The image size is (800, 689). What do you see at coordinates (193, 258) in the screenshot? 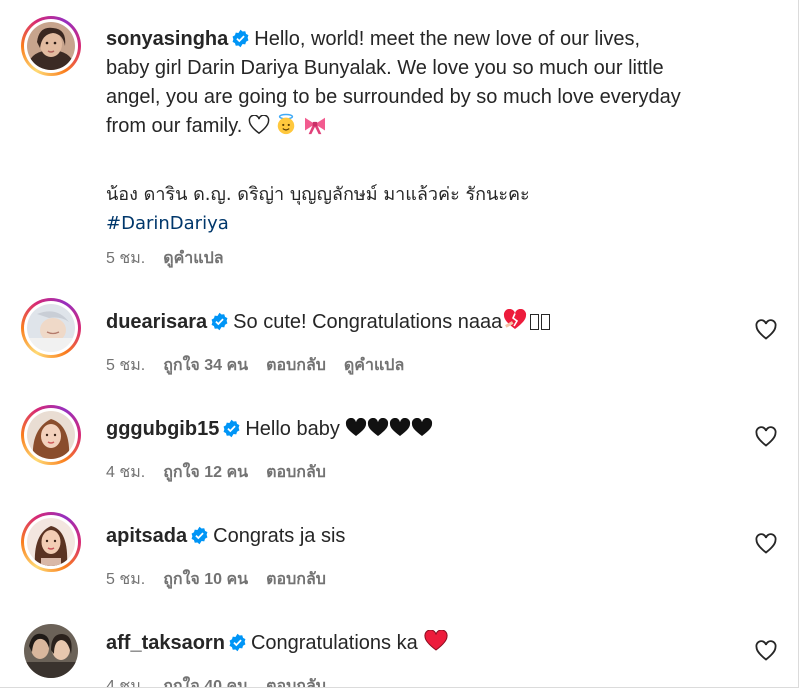
I see `caption-translate-link: ดูคำแปล` at bounding box center [193, 258].